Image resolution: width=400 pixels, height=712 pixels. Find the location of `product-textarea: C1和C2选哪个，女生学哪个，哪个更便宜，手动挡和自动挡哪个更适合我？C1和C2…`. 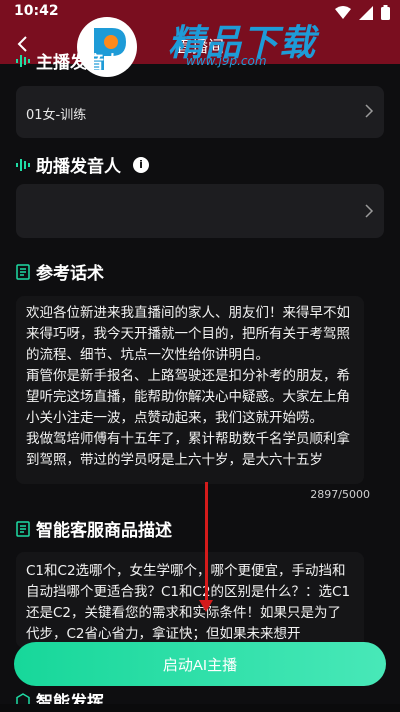

product-textarea: C1和C2选哪个，女生学哪个，哪个更便宜，手动挡和自动挡哪个更适合我？C1和C2… is located at coordinates (190, 600).